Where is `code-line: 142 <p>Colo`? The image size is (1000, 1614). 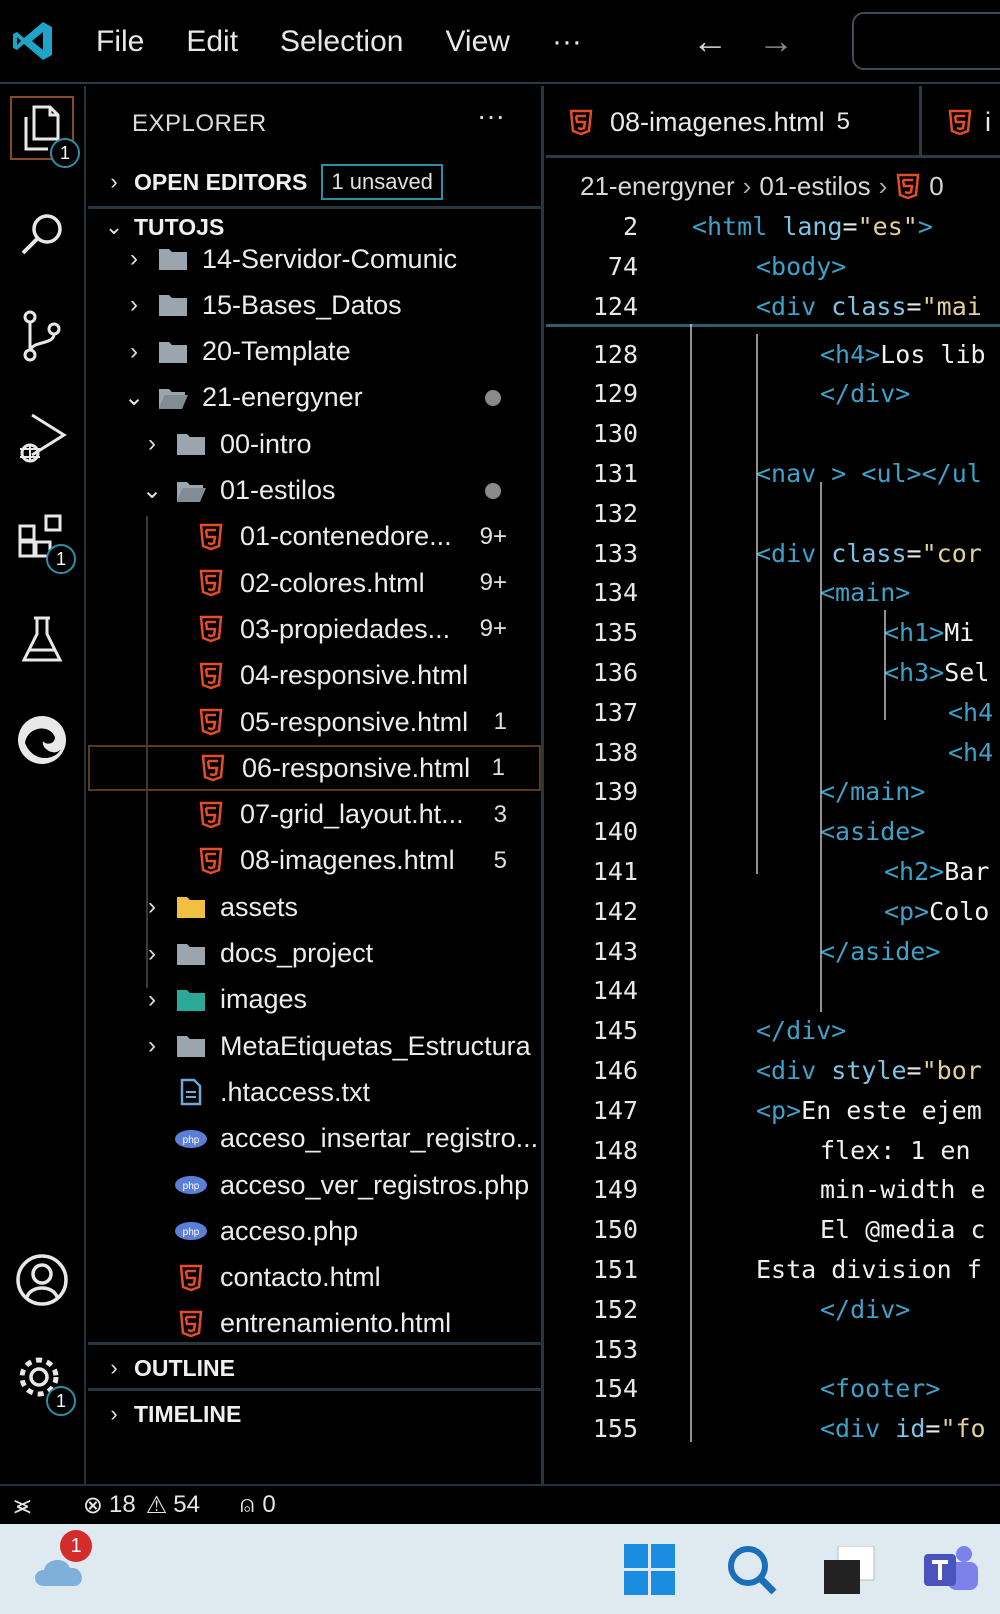 code-line: 142 <p>Colo is located at coordinates (773, 911).